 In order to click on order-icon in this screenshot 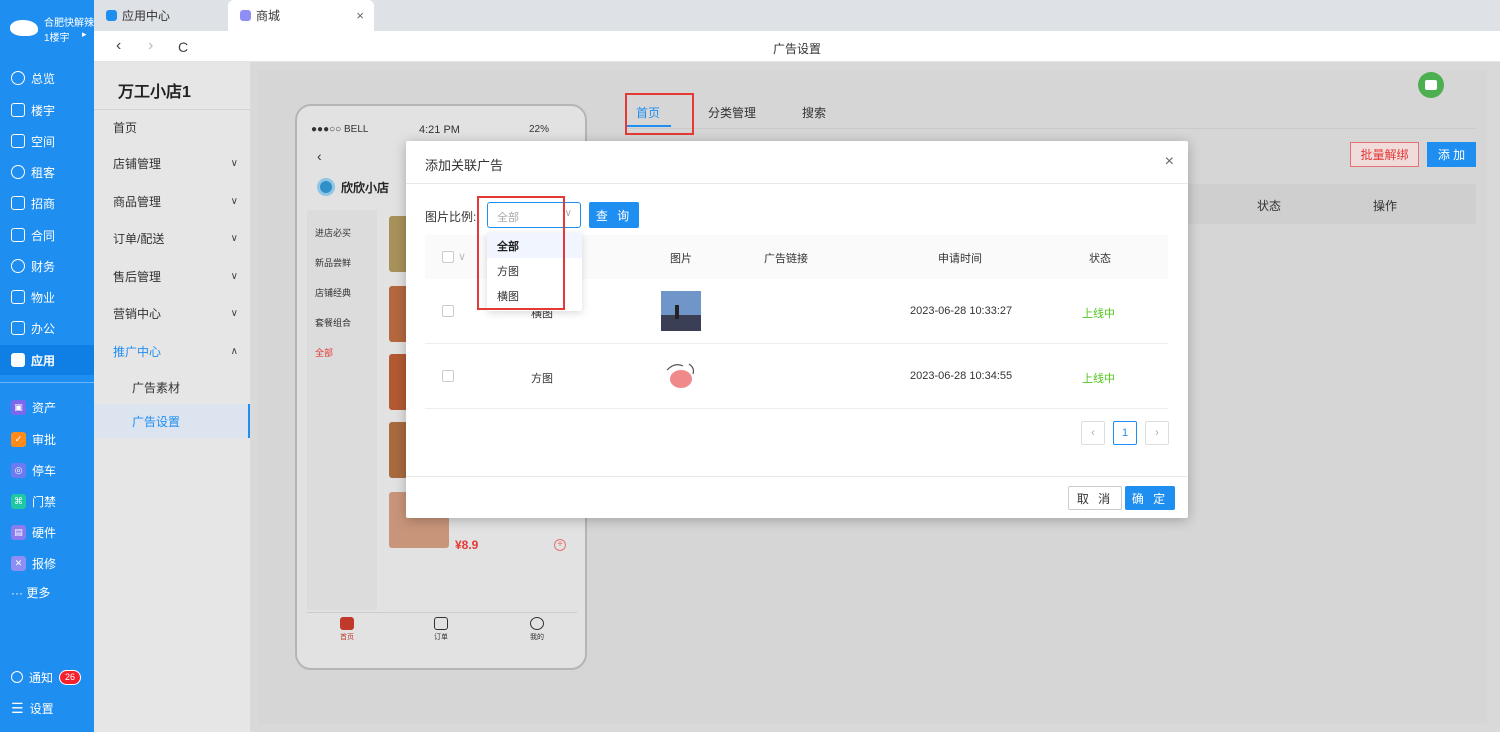, I will do `click(441, 623)`.